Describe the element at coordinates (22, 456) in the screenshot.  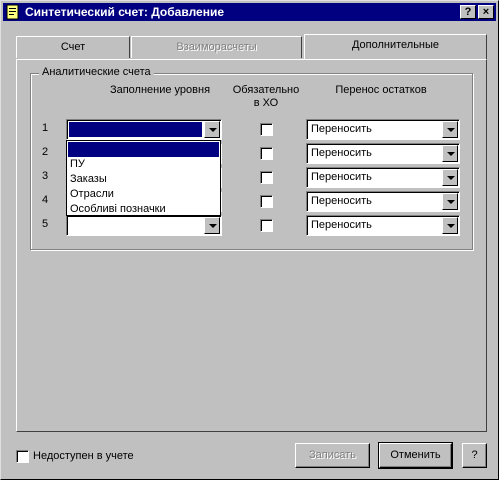
I see `unavailable-checkbox` at that location.